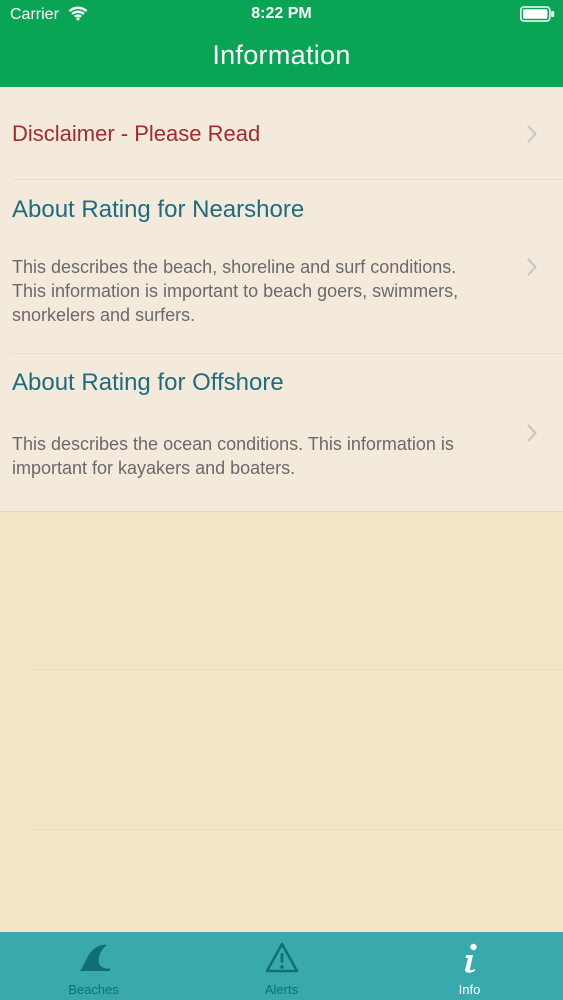 This screenshot has width=563, height=1000. I want to click on wave-icon, so click(94, 957).